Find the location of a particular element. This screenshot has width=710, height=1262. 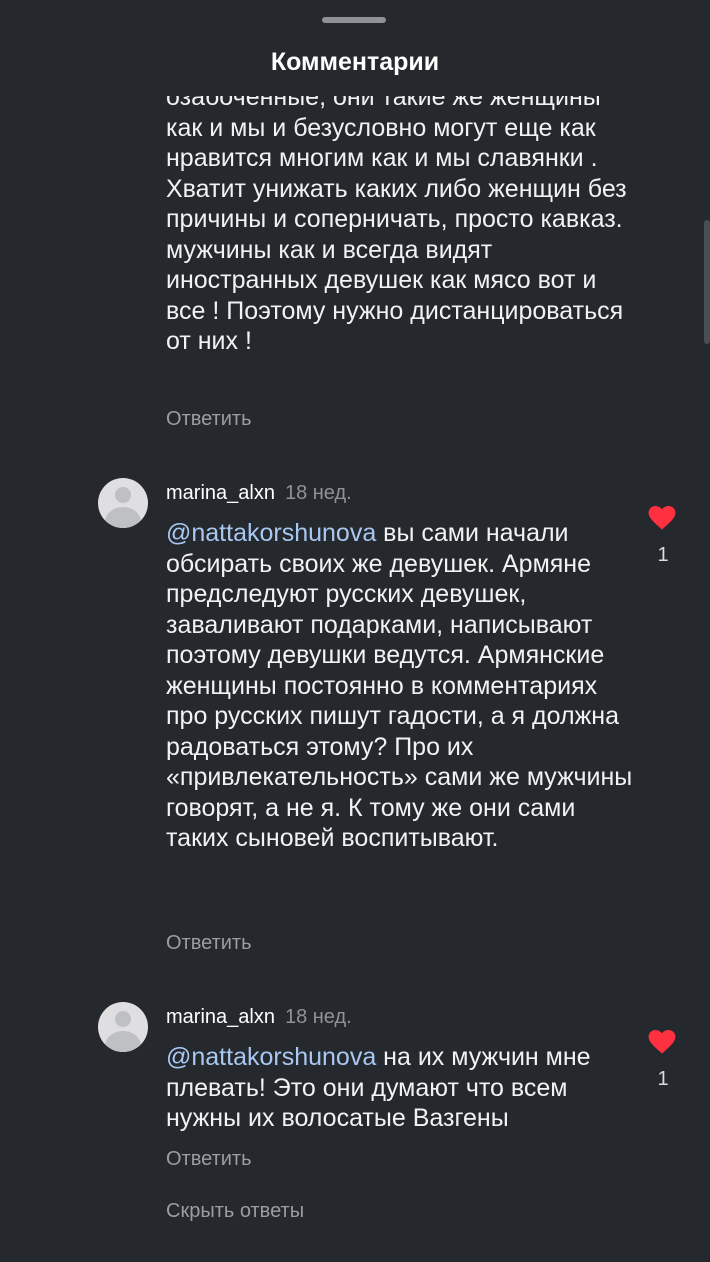

scrollbar is located at coordinates (707, 282).